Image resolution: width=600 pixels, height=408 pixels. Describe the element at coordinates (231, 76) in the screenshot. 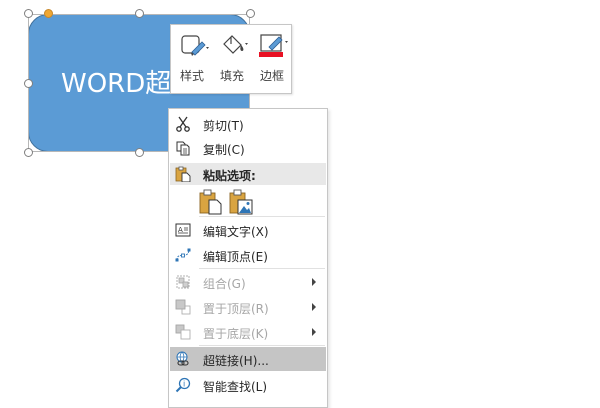

I see `fill-button-label: 填充` at that location.